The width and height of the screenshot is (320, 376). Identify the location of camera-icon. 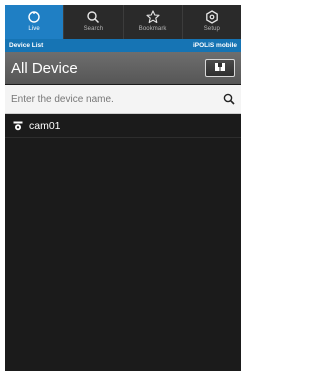
(18, 126).